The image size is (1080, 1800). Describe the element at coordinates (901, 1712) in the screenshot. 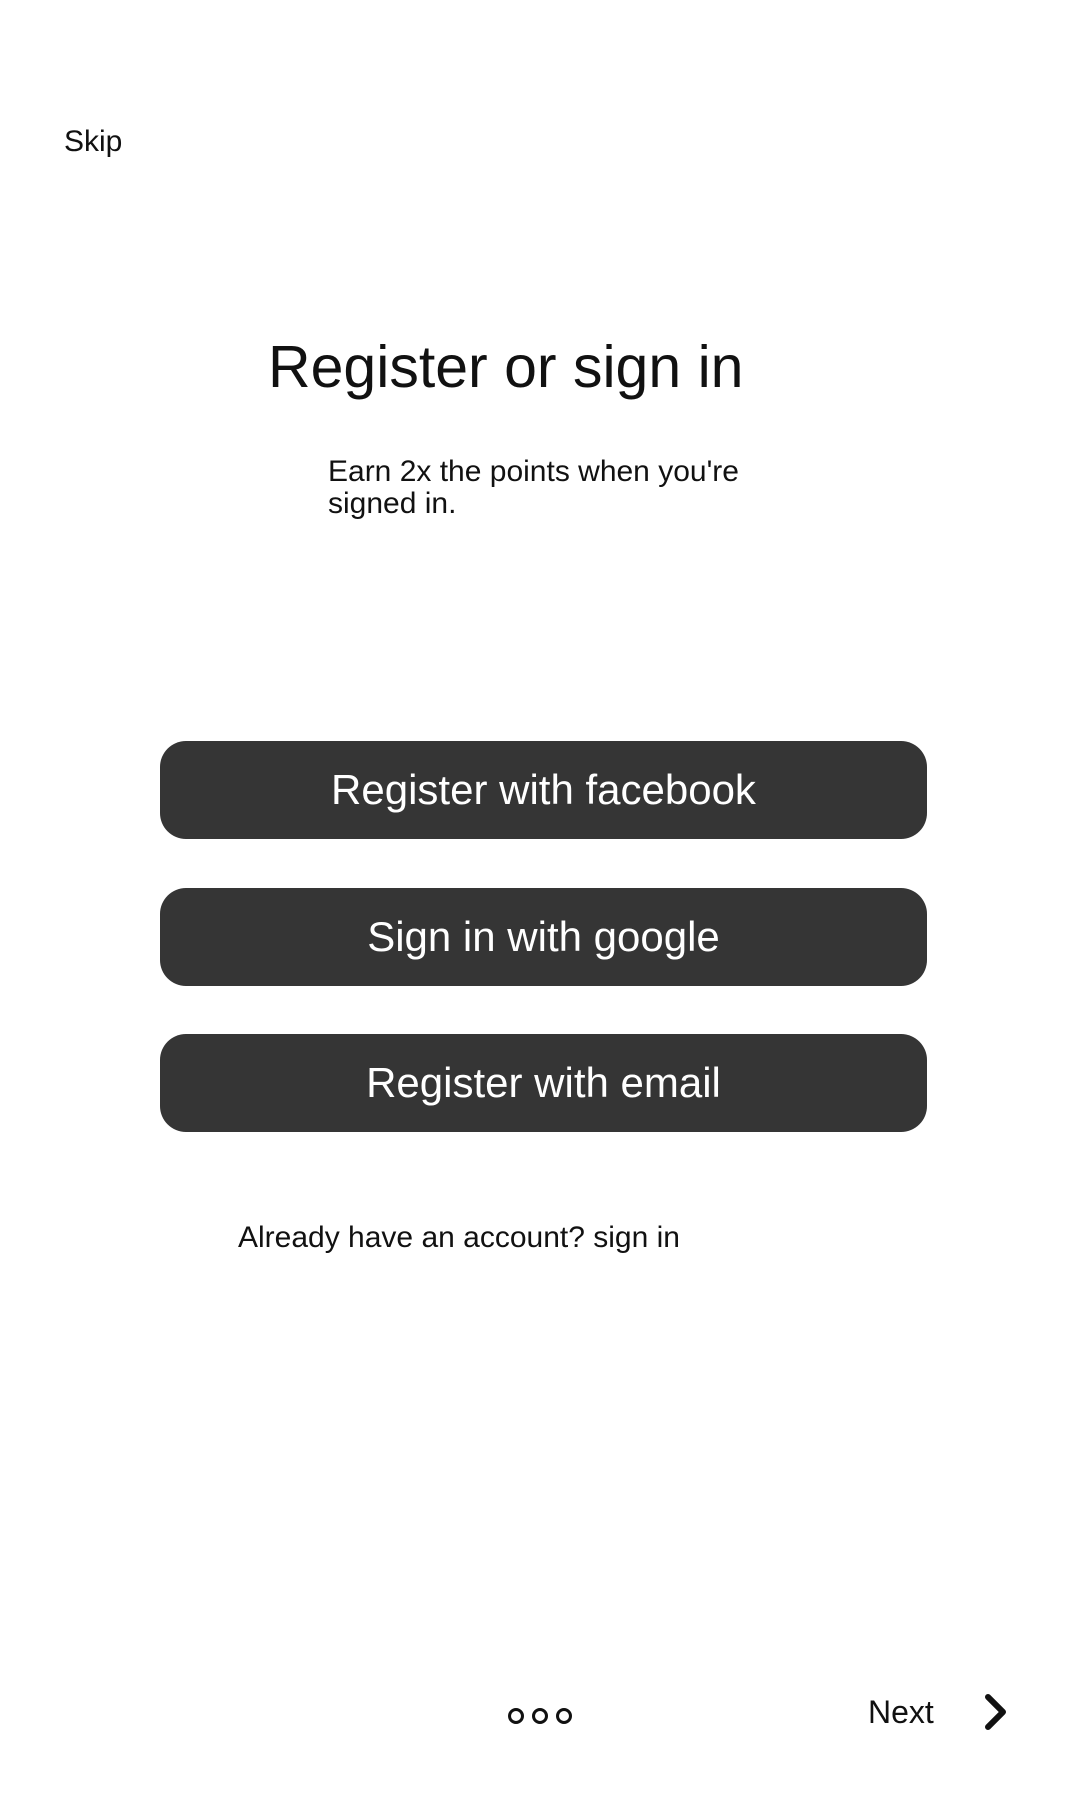

I see `next-label: Next` at that location.